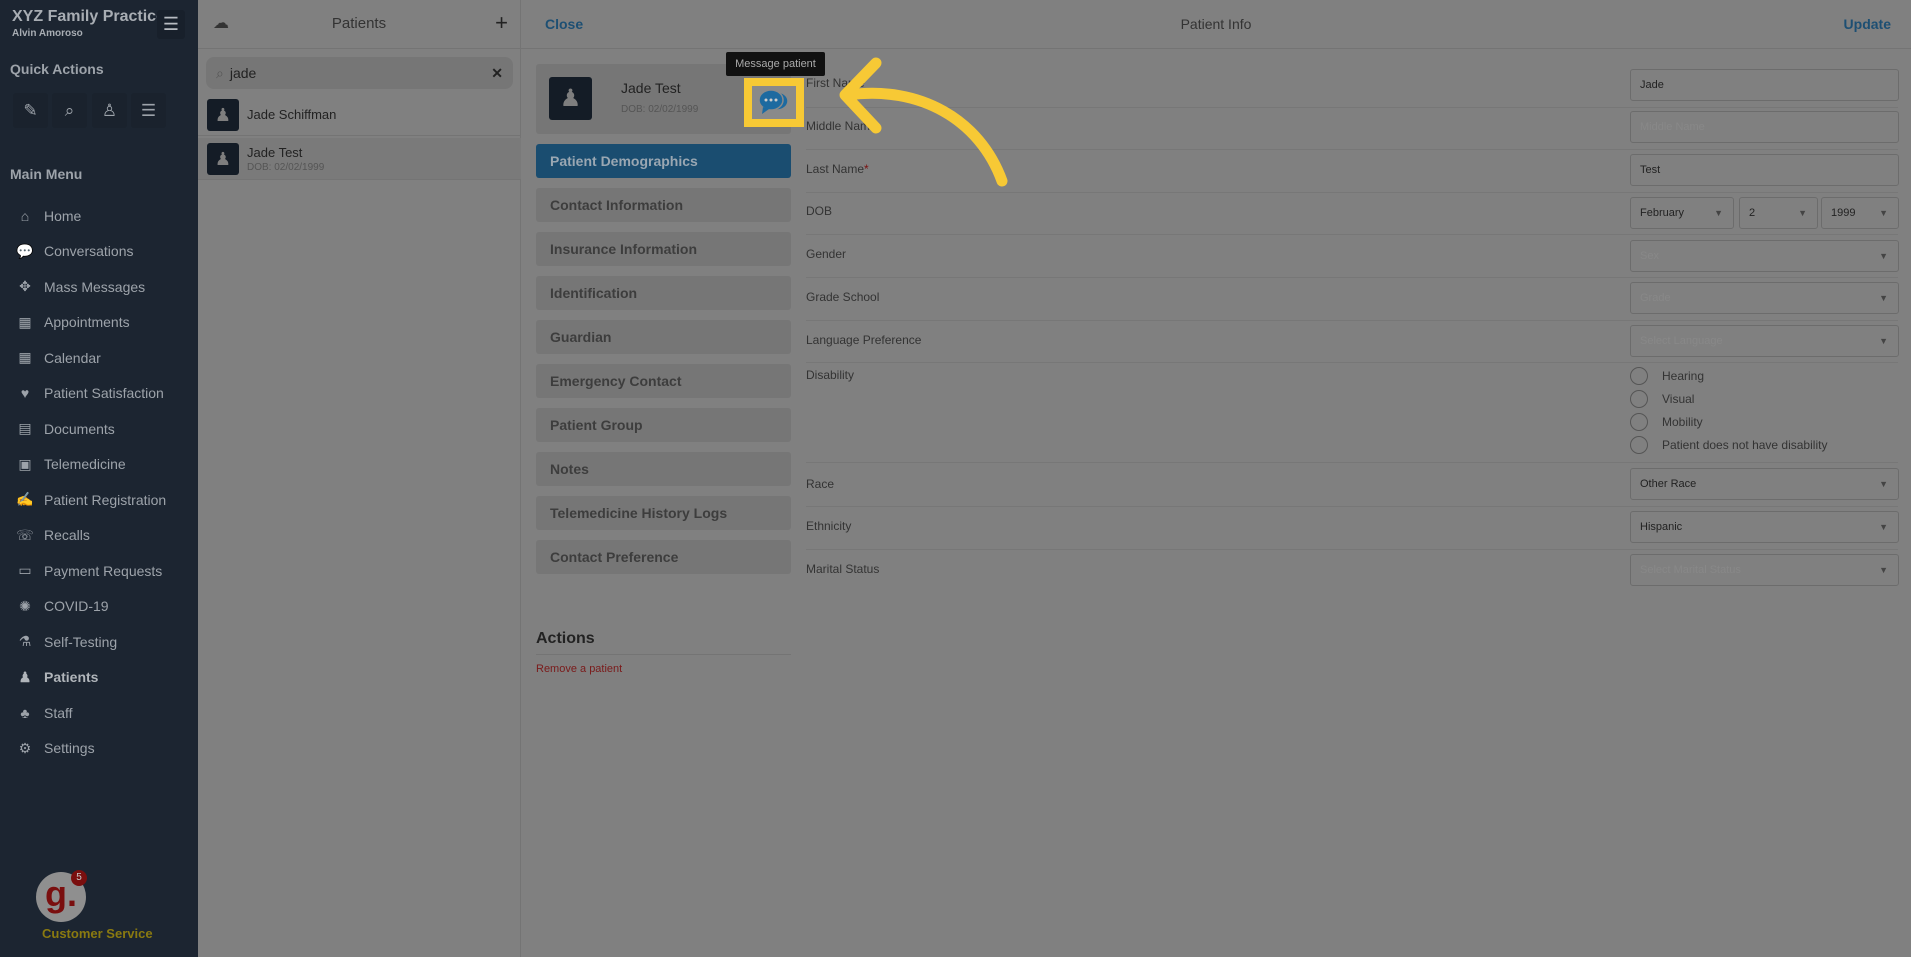 This screenshot has height=957, width=1911. I want to click on patient-row: ♟ Jade Test DOB: 02/02/1999, so click(359, 159).